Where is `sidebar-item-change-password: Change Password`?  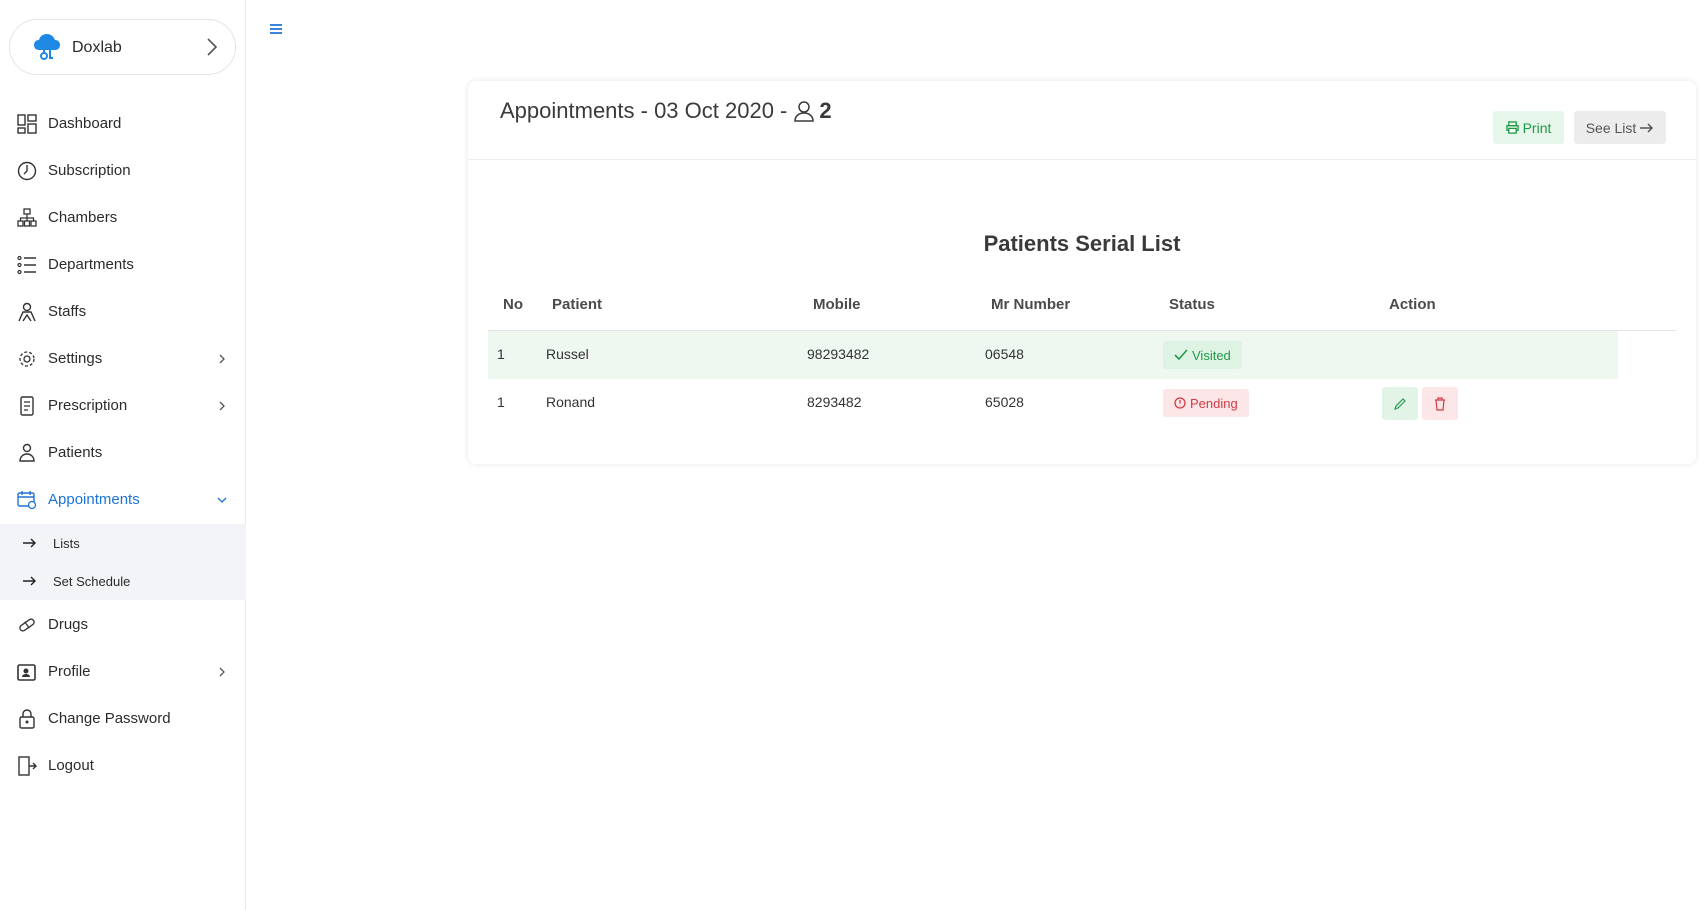
sidebar-item-change-password: Change Password is located at coordinates (123, 719).